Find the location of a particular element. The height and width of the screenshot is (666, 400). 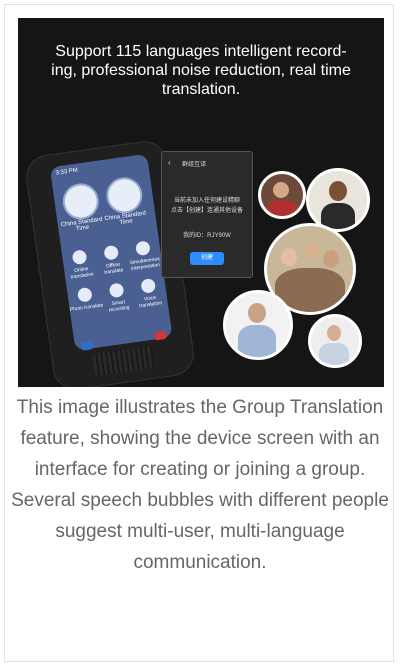

offline-translate-icon is located at coordinates (111, 252).